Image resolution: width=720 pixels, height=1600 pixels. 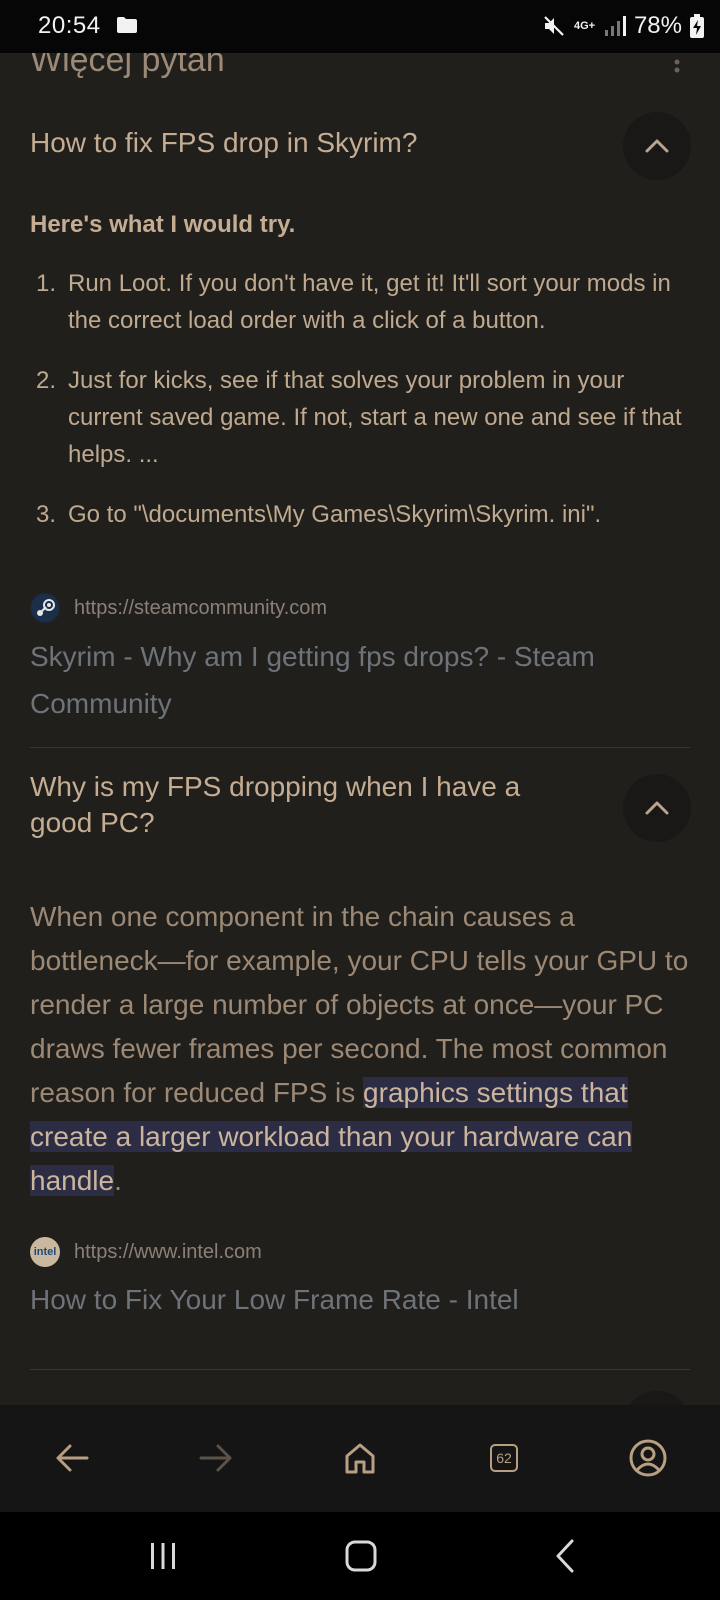 I want to click on status-right-group: 4G+ 78%, so click(x=623, y=26).